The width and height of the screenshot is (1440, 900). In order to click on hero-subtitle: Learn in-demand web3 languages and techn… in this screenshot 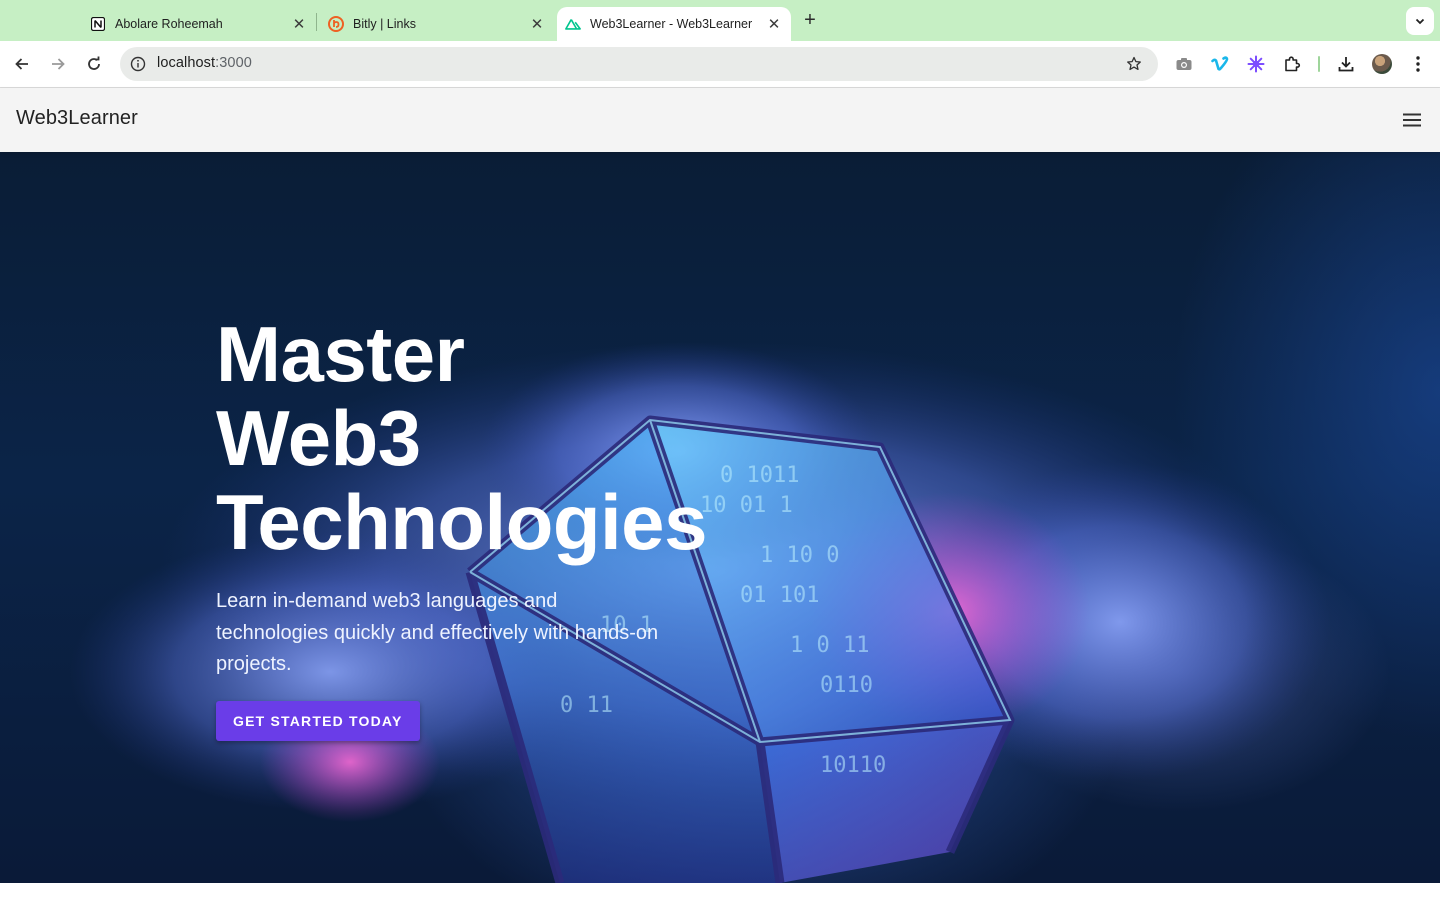, I will do `click(437, 632)`.